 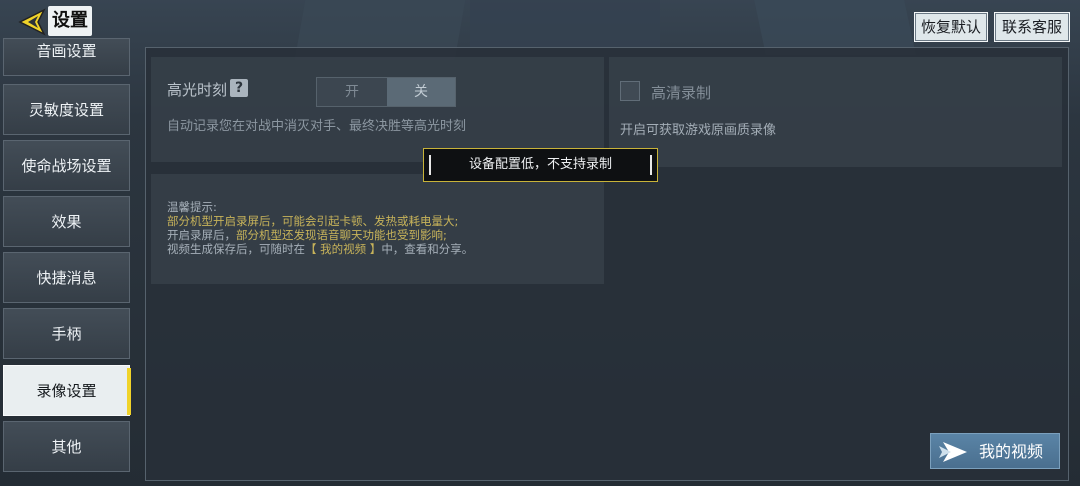 I want to click on toggle-off-option: 关, so click(x=421, y=92).